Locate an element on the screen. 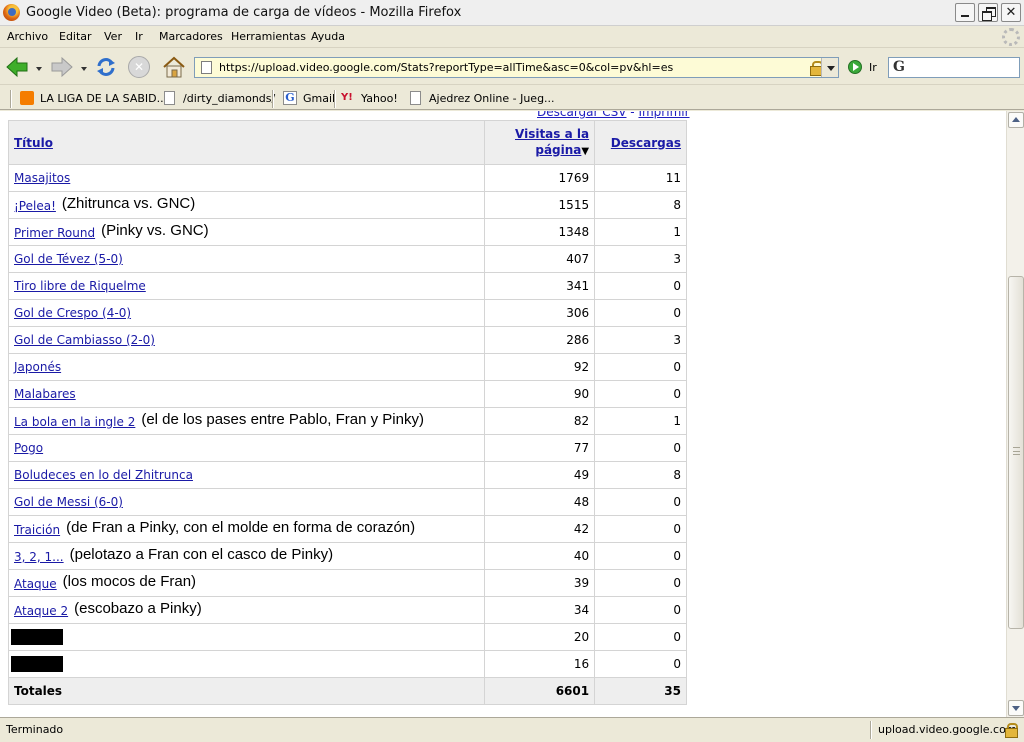 This screenshot has width=1024, height=742. url-history-dropdown is located at coordinates (829, 67).